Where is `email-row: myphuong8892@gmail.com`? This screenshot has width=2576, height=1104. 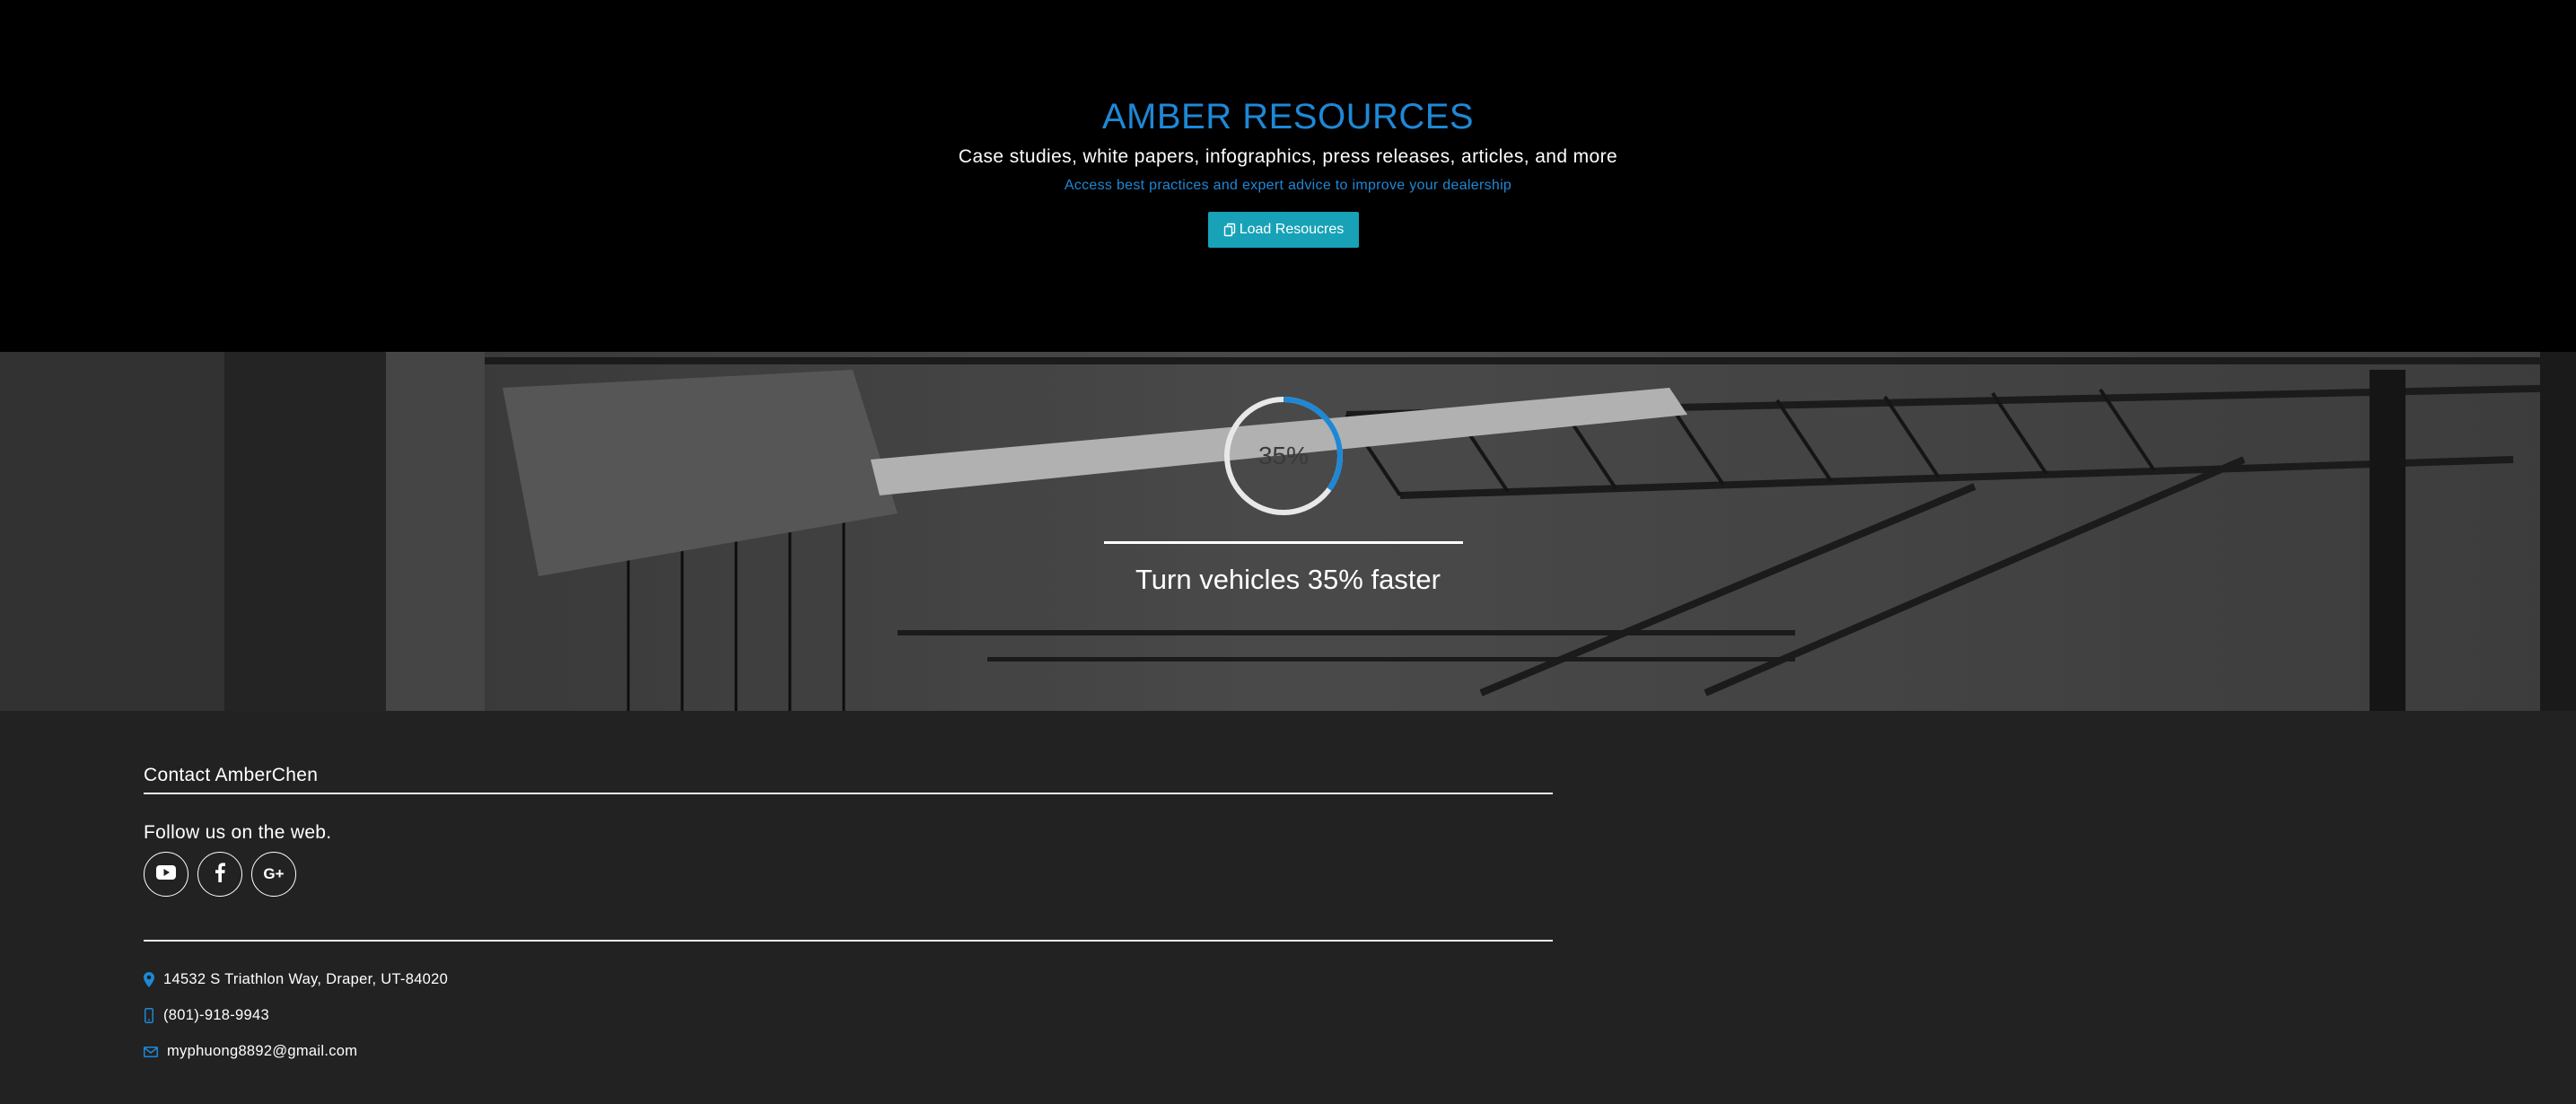 email-row: myphuong8892@gmail.com is located at coordinates (250, 1051).